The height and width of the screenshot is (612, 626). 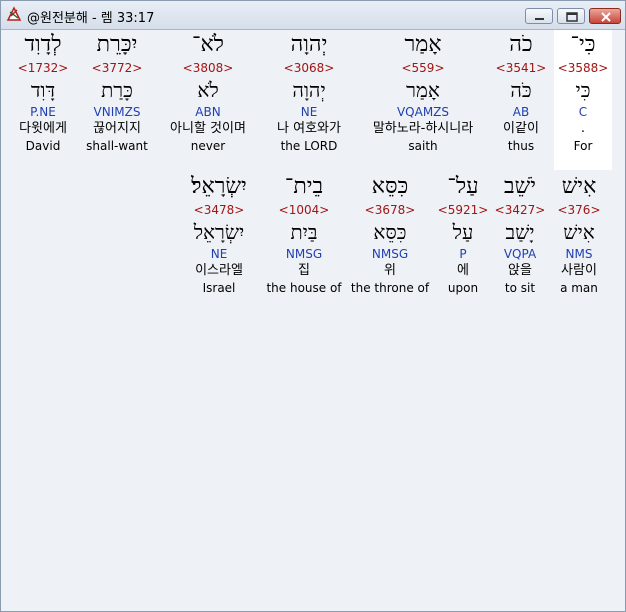 I want to click on word-block: בֵית־ <1004> בַּיִת NMSG 집 the house of, so click(x=304, y=242).